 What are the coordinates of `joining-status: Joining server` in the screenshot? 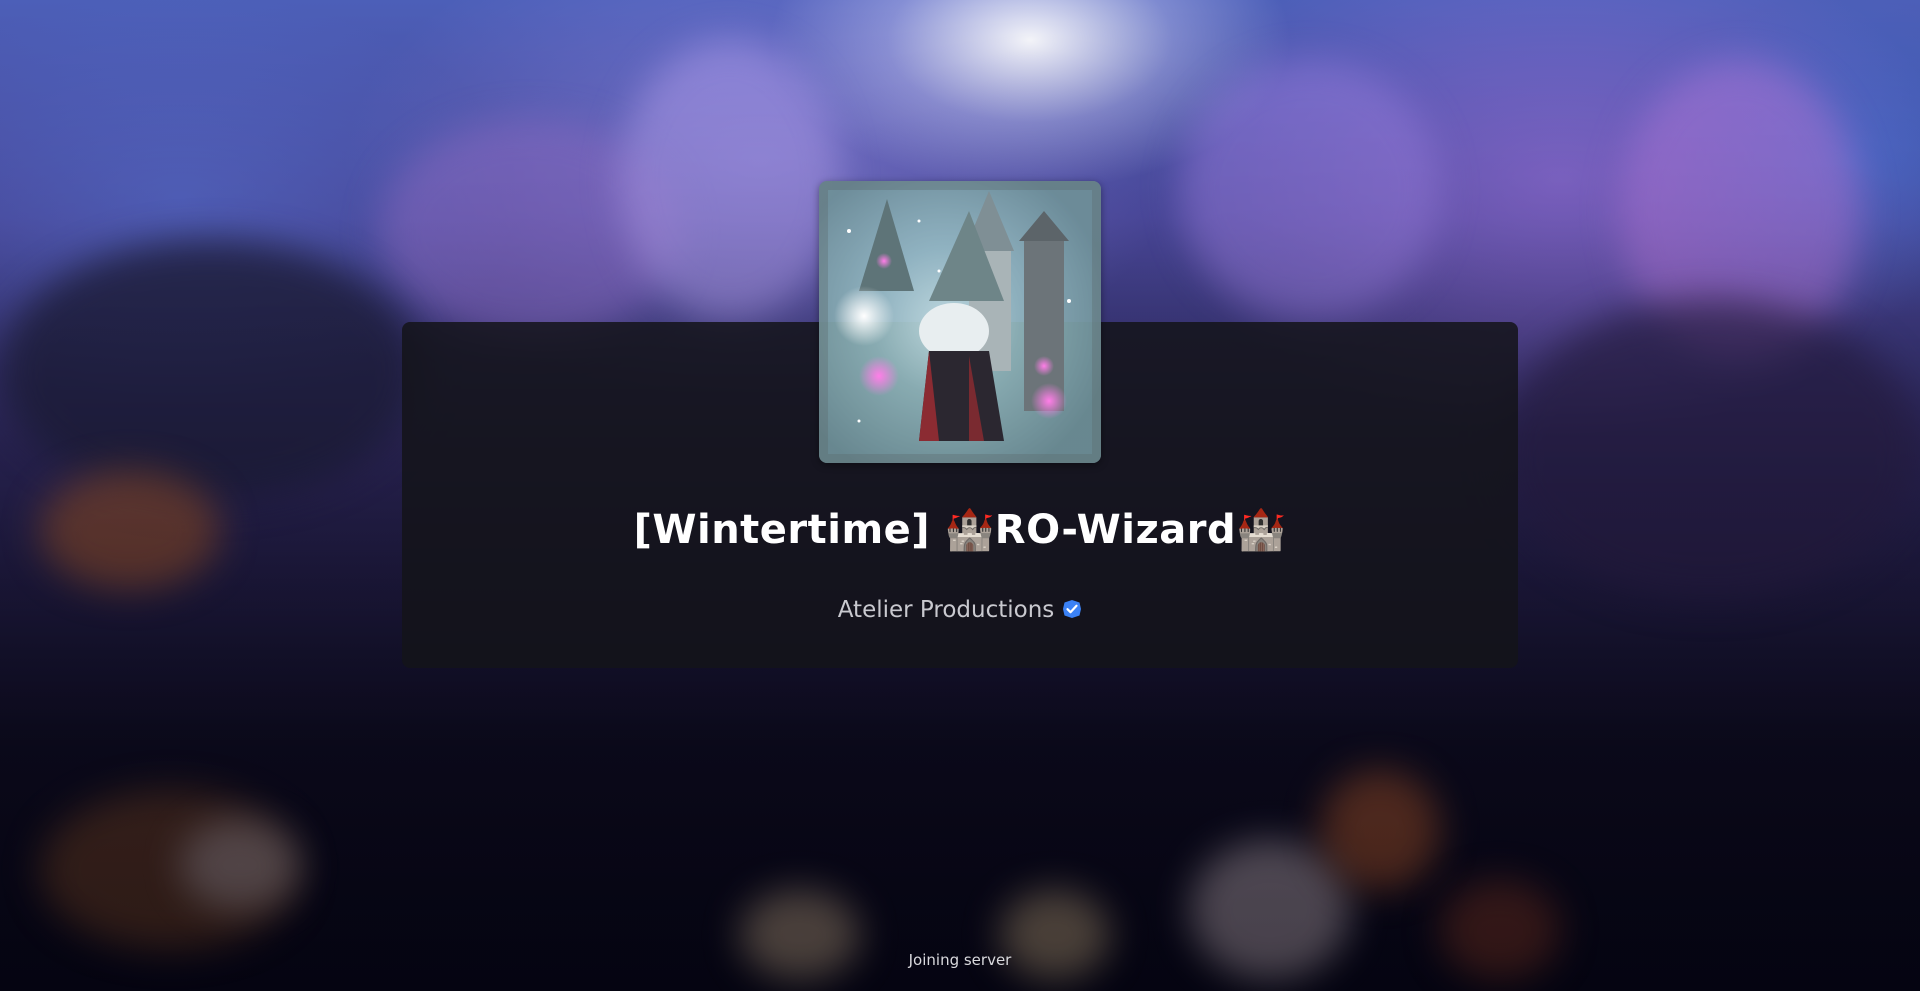 It's located at (960, 960).